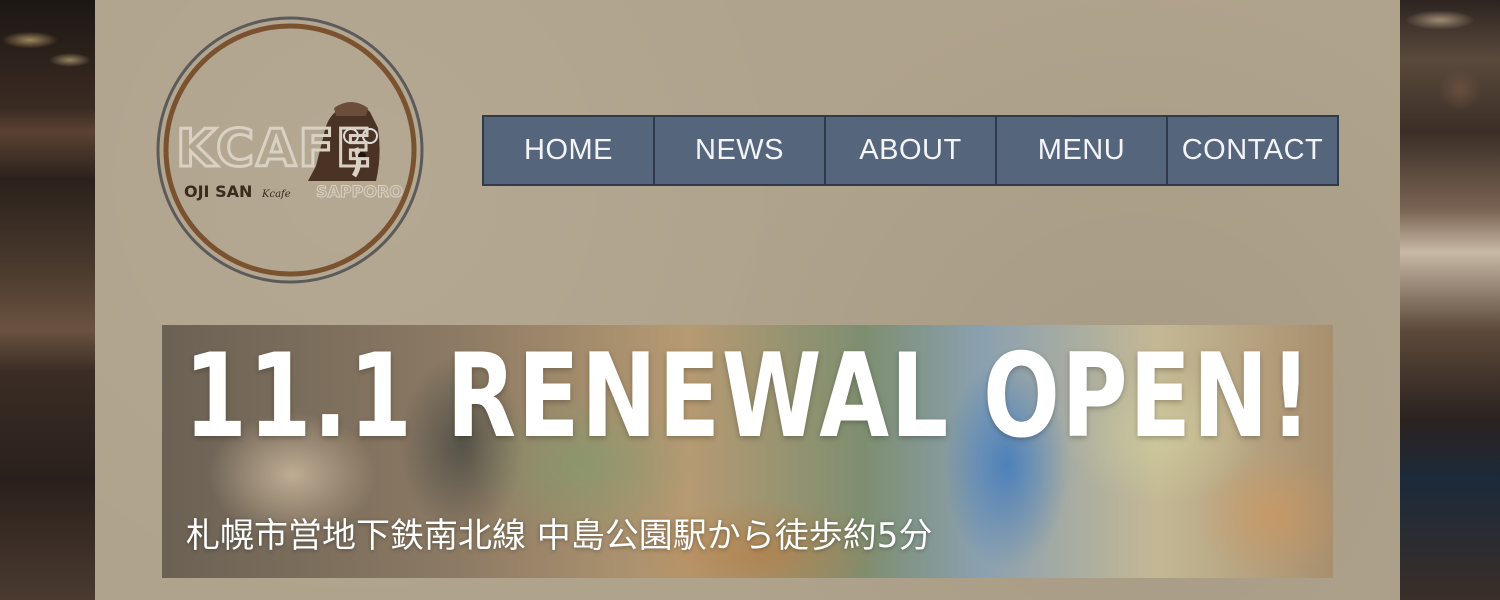 The width and height of the screenshot is (1500, 600). I want to click on logo-emblem: KCAFE OJI SAN Kcafe SAPPORO, so click(290, 150).